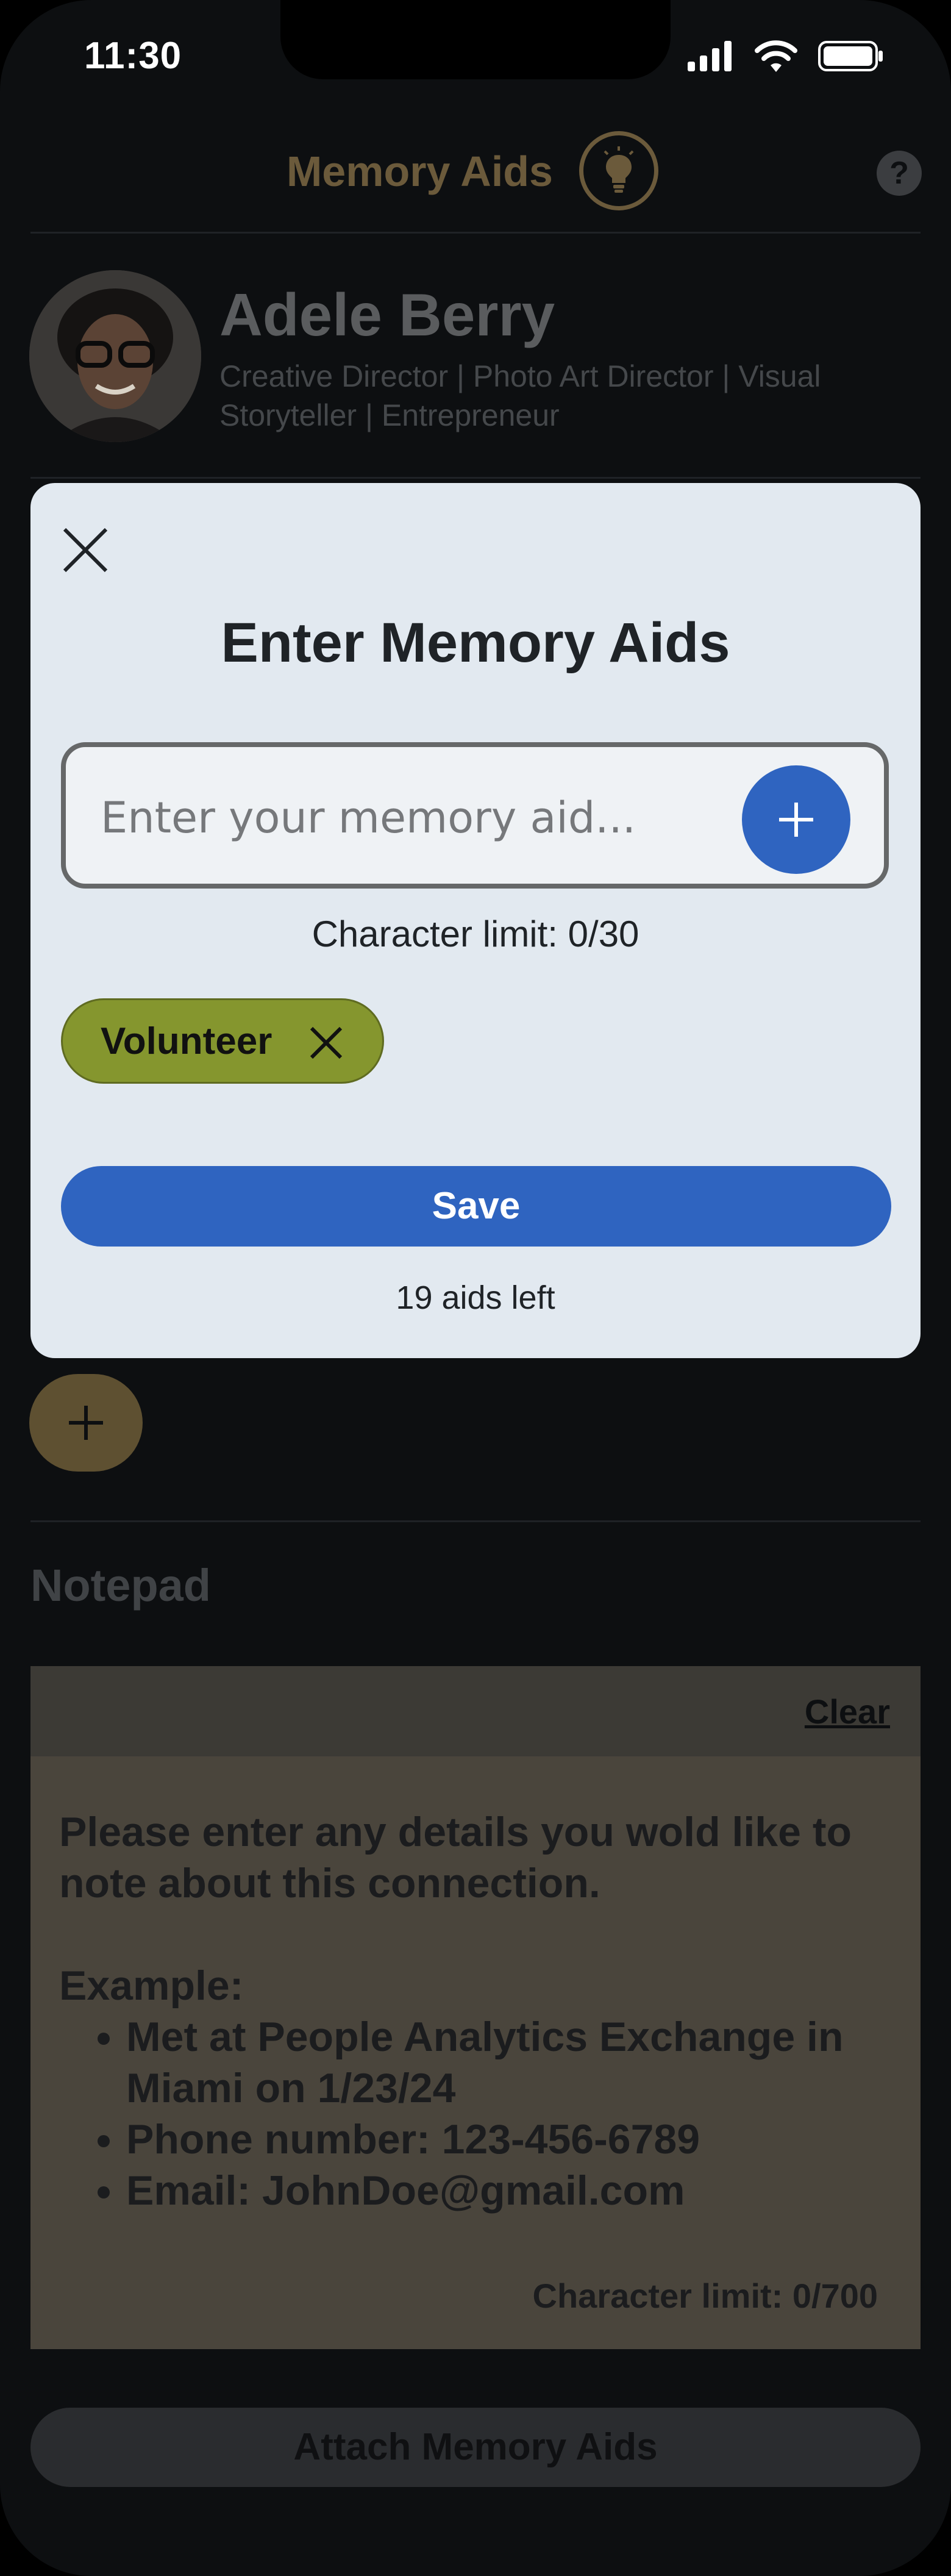 The image size is (951, 2576). What do you see at coordinates (187, 1041) in the screenshot?
I see `chip-label: Volunteer` at bounding box center [187, 1041].